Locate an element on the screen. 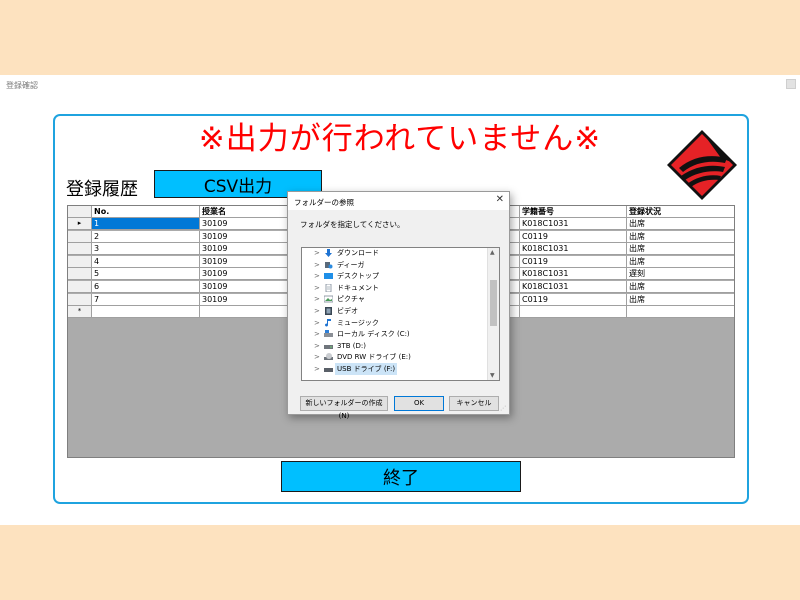 The height and width of the screenshot is (600, 800). folder-tree-label: デスクトップ is located at coordinates (358, 276).